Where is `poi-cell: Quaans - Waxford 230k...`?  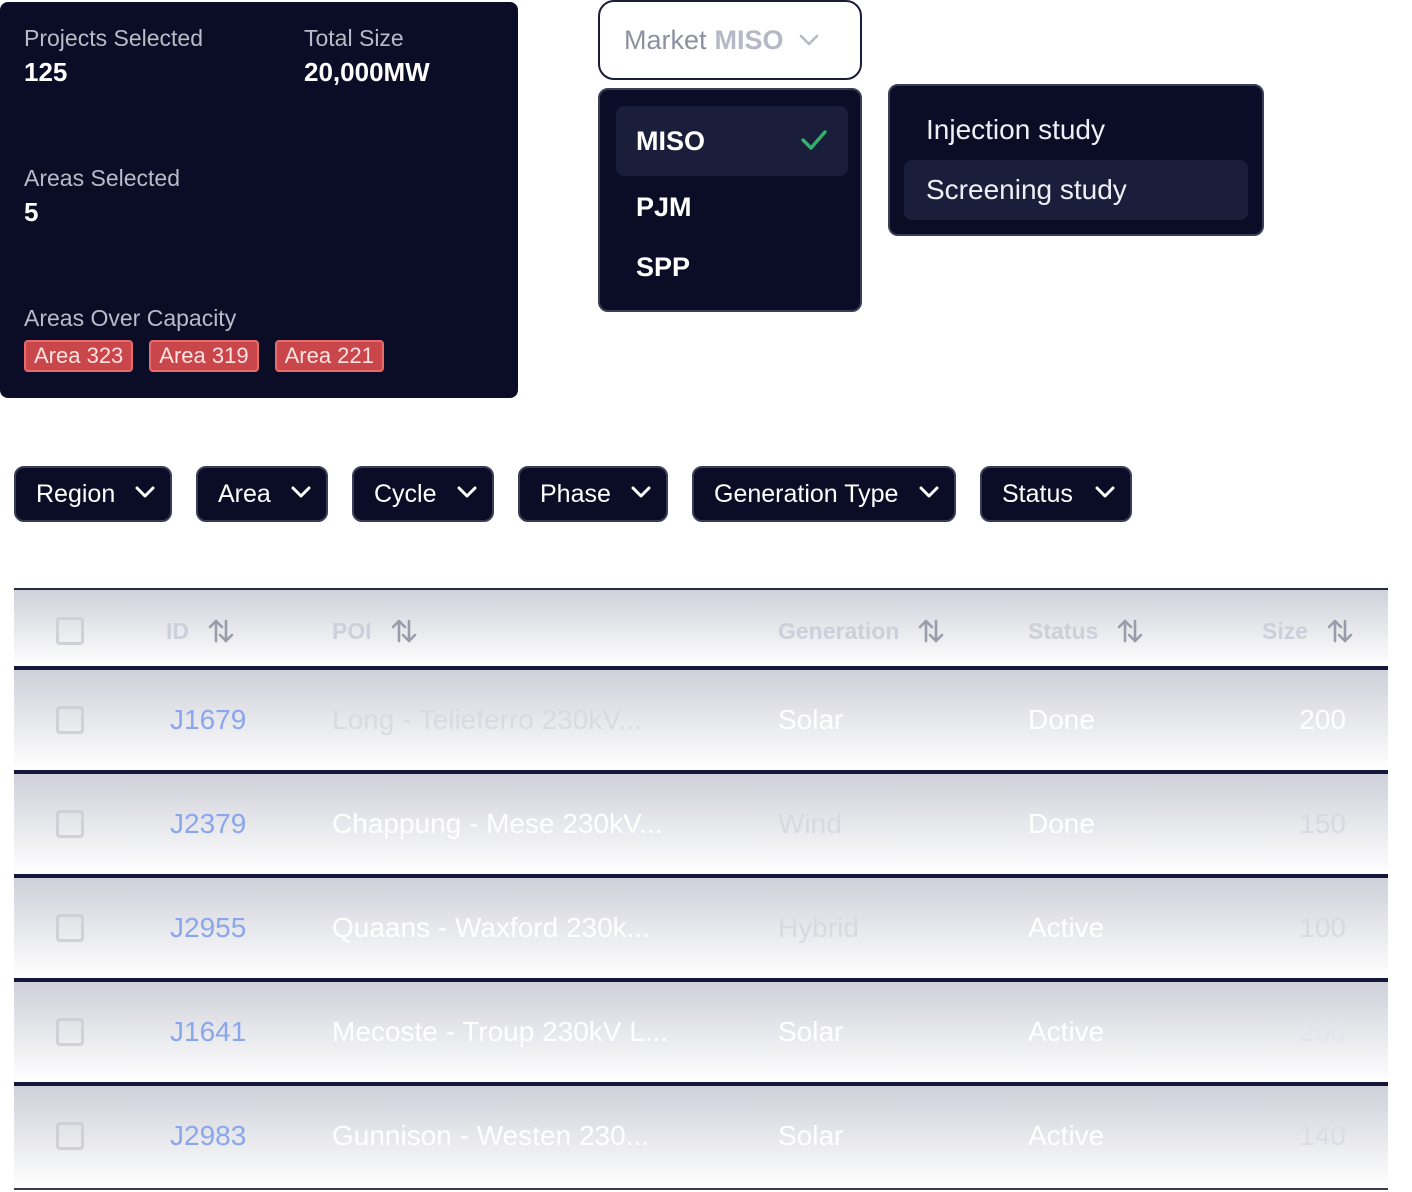
poi-cell: Quaans - Waxford 230k... is located at coordinates (491, 927).